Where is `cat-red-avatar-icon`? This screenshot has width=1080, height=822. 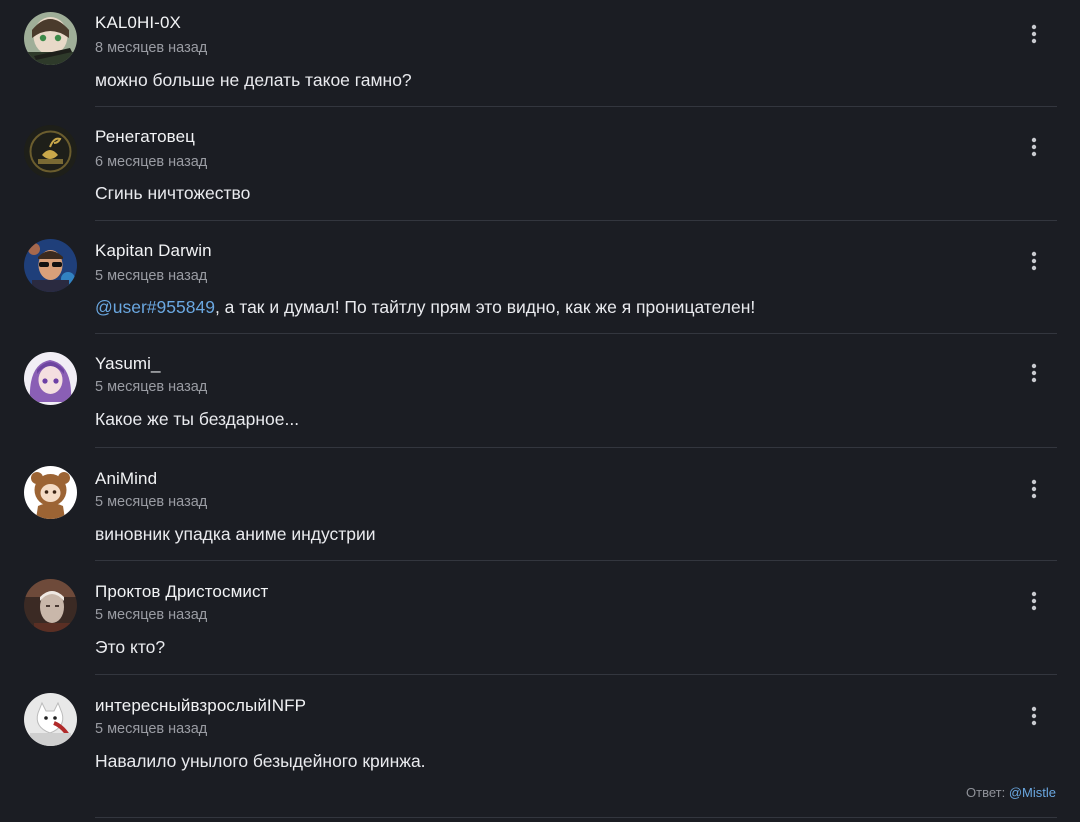 cat-red-avatar-icon is located at coordinates (50, 719).